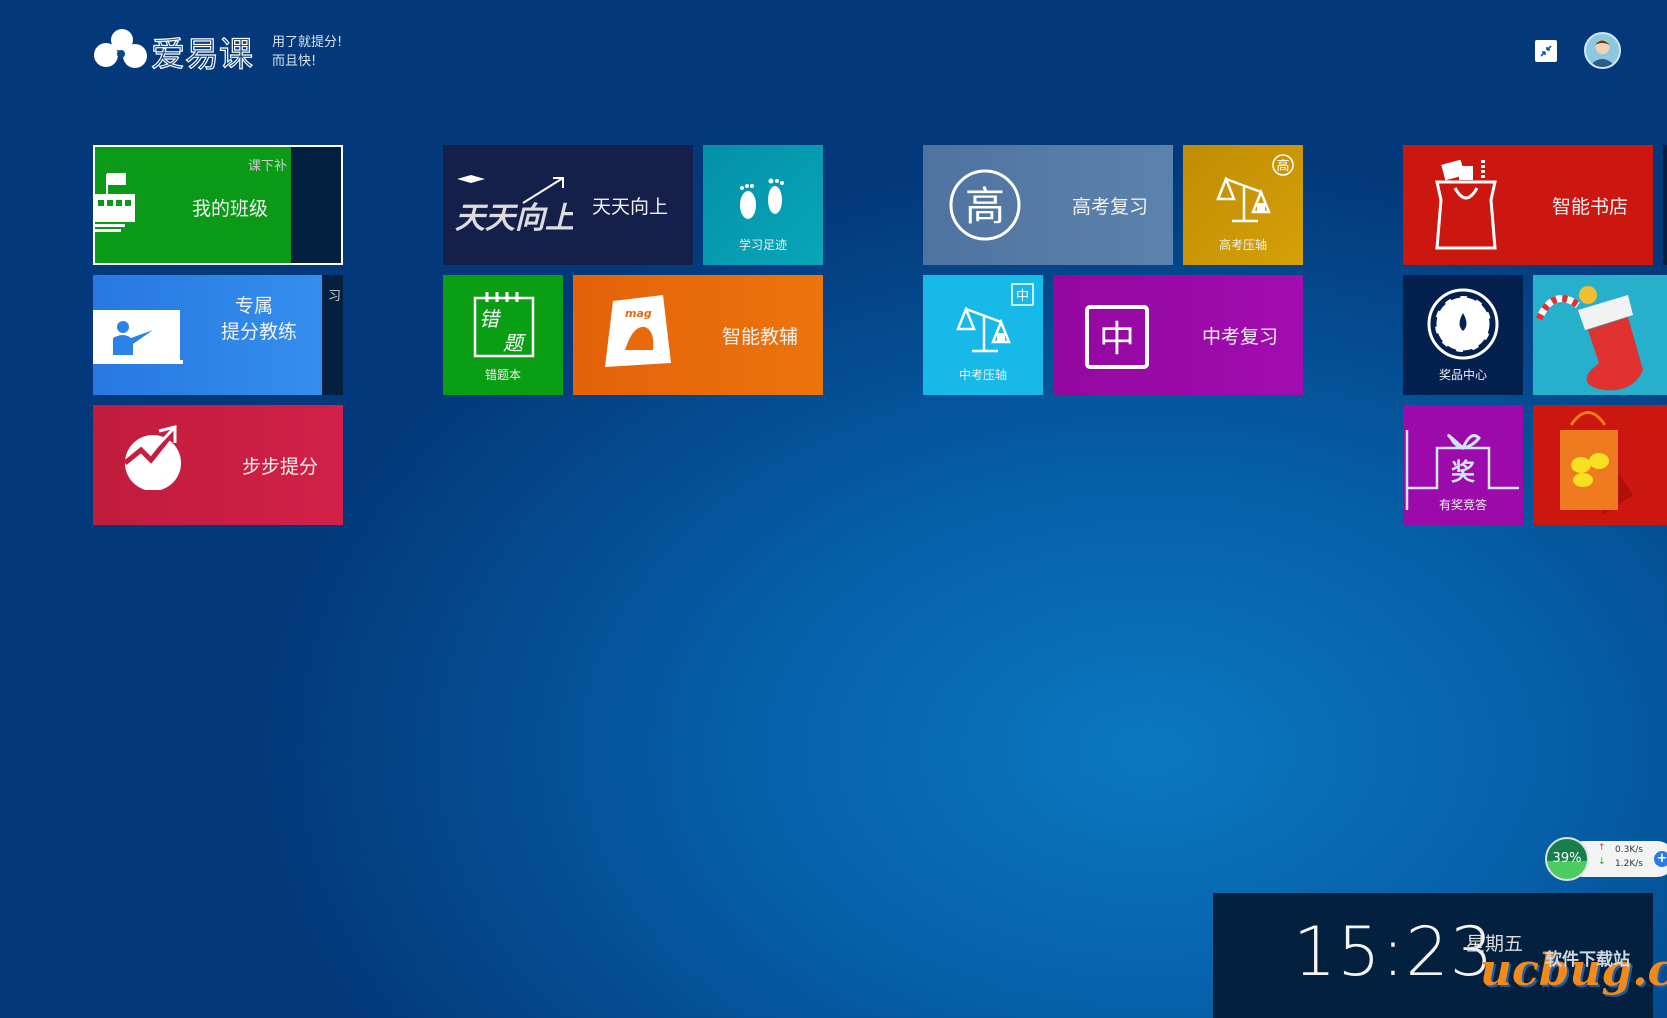 The height and width of the screenshot is (1018, 1667). What do you see at coordinates (138, 337) in the screenshot?
I see `teacher-icon` at bounding box center [138, 337].